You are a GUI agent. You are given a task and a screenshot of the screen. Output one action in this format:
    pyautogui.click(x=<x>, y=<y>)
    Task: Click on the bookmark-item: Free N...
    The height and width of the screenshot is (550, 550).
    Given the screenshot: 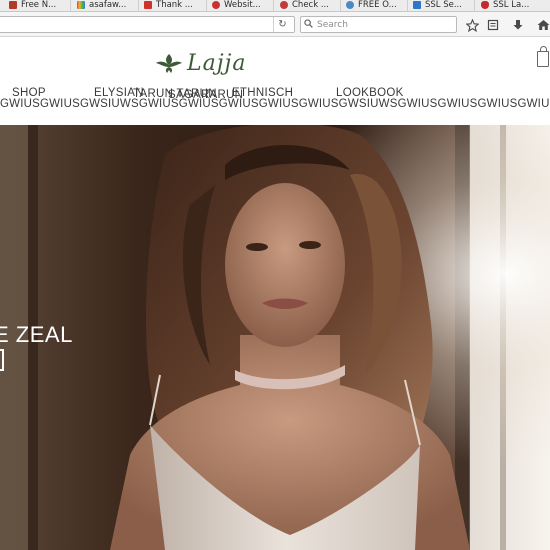 What is the action you would take?
    pyautogui.click(x=32, y=5)
    